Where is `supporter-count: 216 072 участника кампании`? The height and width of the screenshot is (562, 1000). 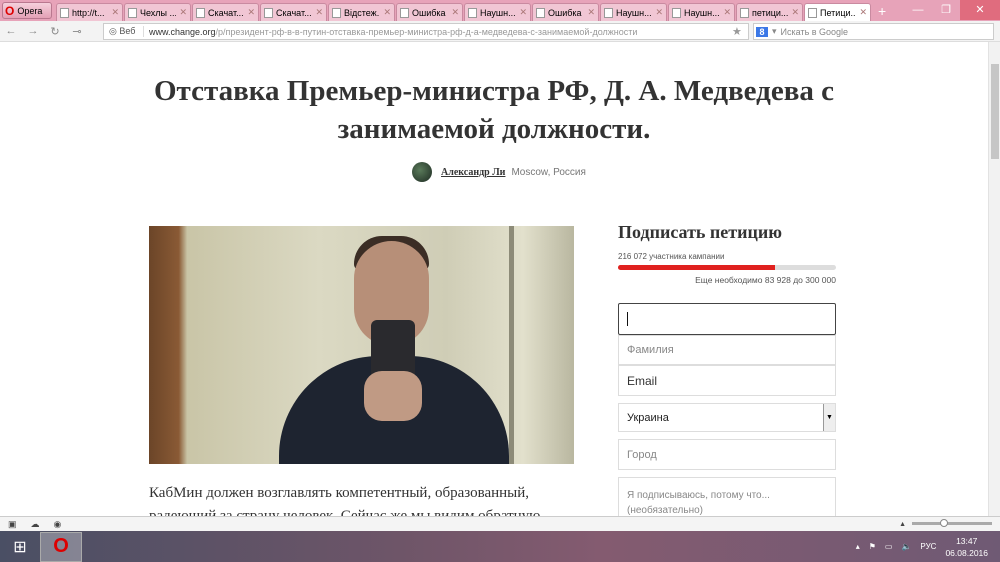
supporter-count: 216 072 участника кампании is located at coordinates (671, 256).